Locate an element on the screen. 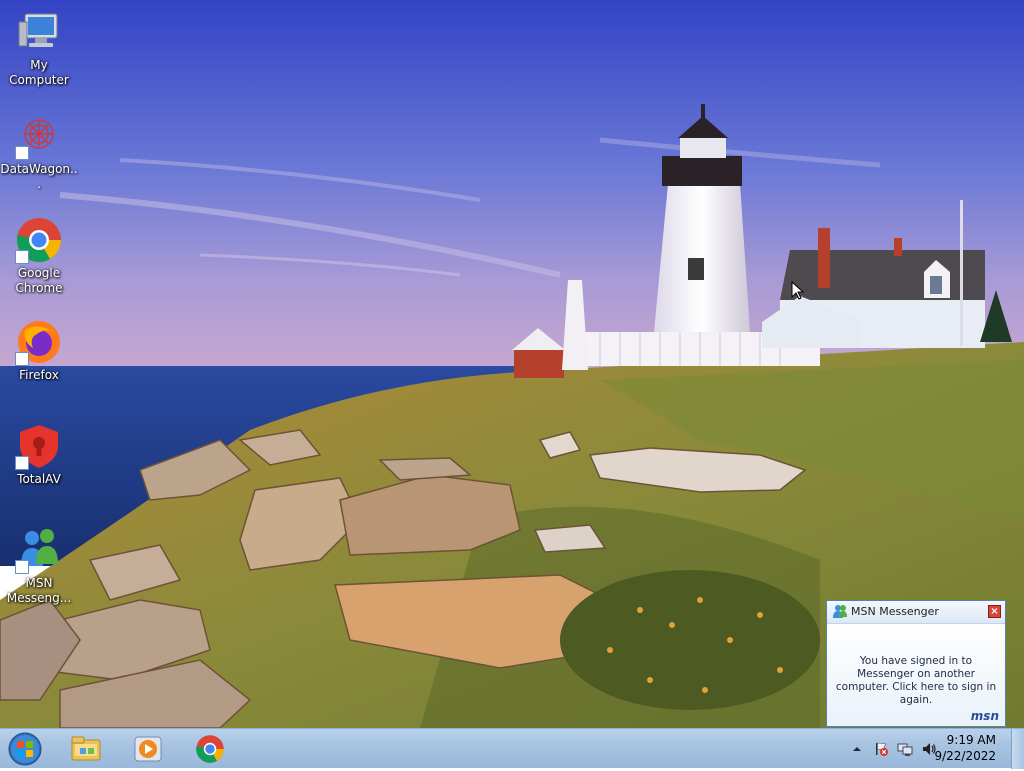  desktop-icon-label: Google Chrome is located at coordinates (39, 280).